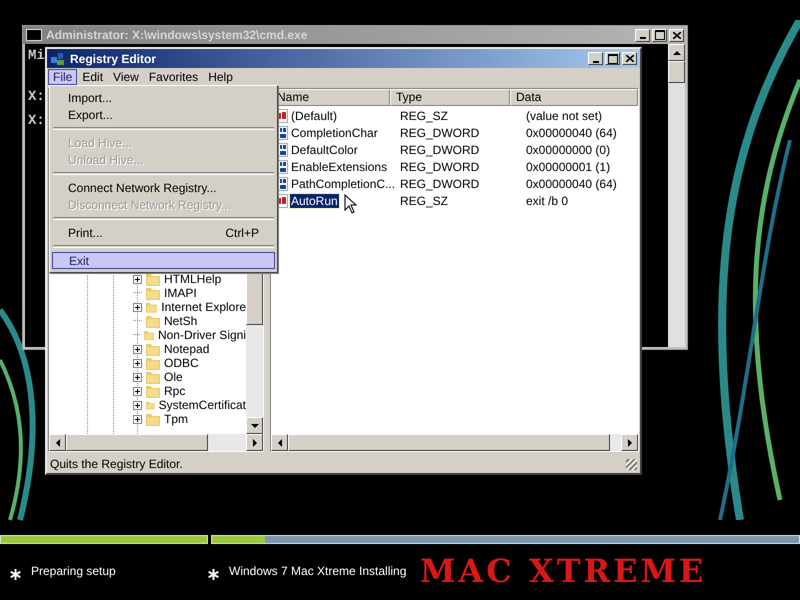  What do you see at coordinates (314, 115) in the screenshot?
I see `value-name: (Default)` at bounding box center [314, 115].